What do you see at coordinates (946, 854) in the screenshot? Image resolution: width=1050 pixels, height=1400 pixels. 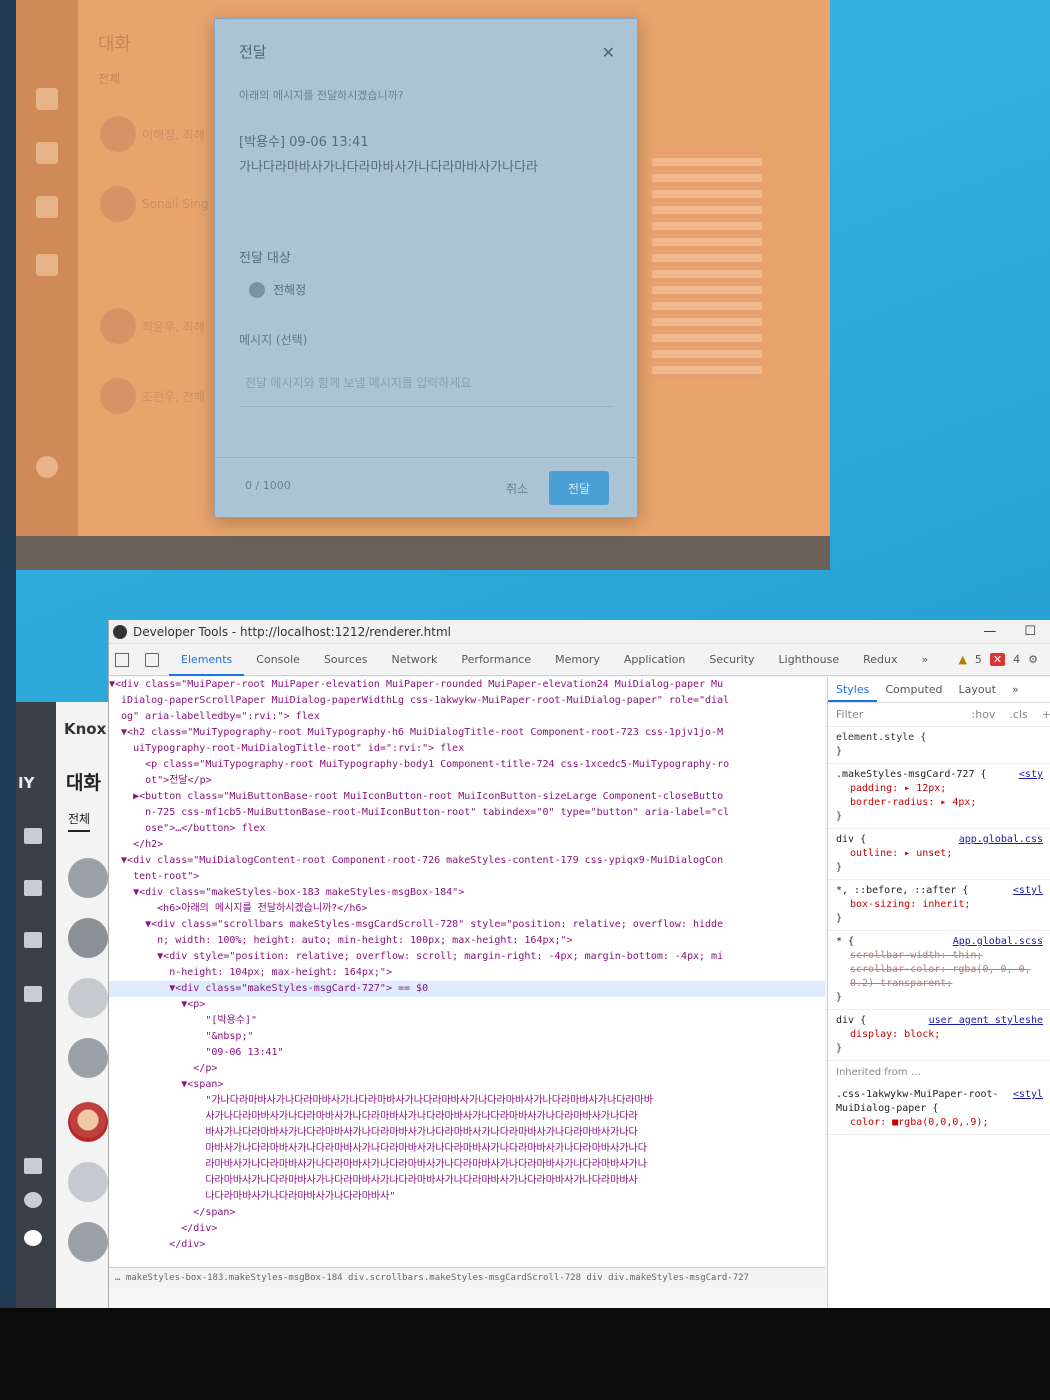 I see `css-property: outline: ▸ unset;` at bounding box center [946, 854].